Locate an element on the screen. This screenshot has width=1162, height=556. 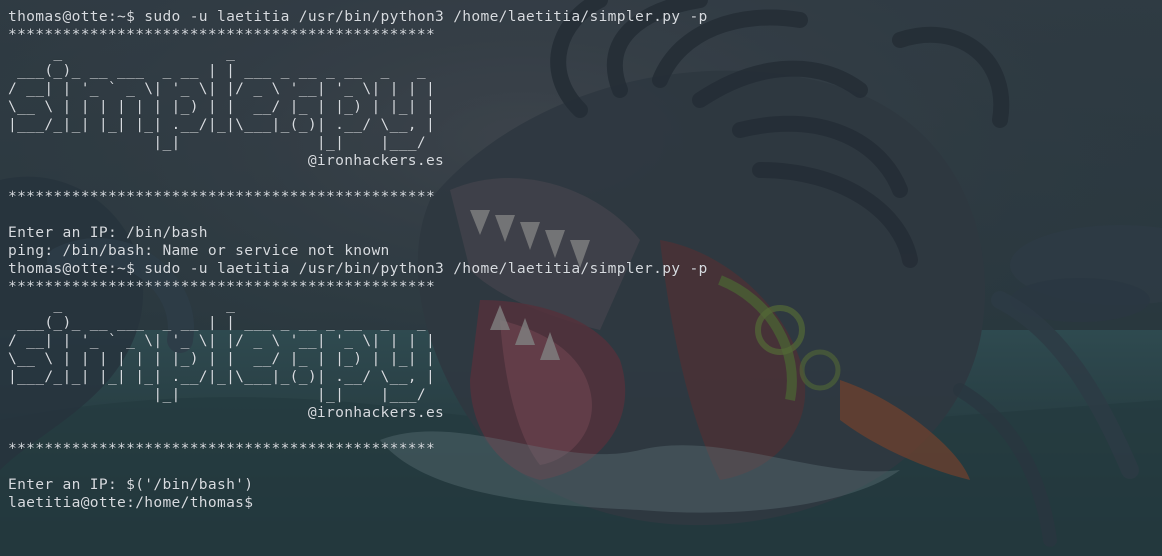
ip-prompt-line: Enter an IP: /bin/bash is located at coordinates (108, 232).